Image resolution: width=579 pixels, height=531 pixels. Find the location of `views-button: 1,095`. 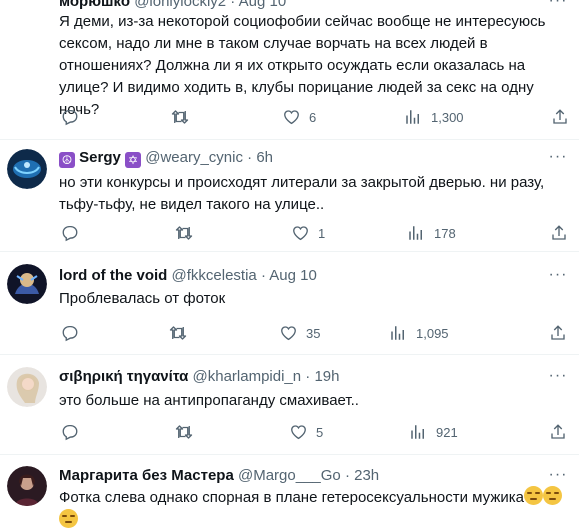

views-button: 1,095 is located at coordinates (418, 333).